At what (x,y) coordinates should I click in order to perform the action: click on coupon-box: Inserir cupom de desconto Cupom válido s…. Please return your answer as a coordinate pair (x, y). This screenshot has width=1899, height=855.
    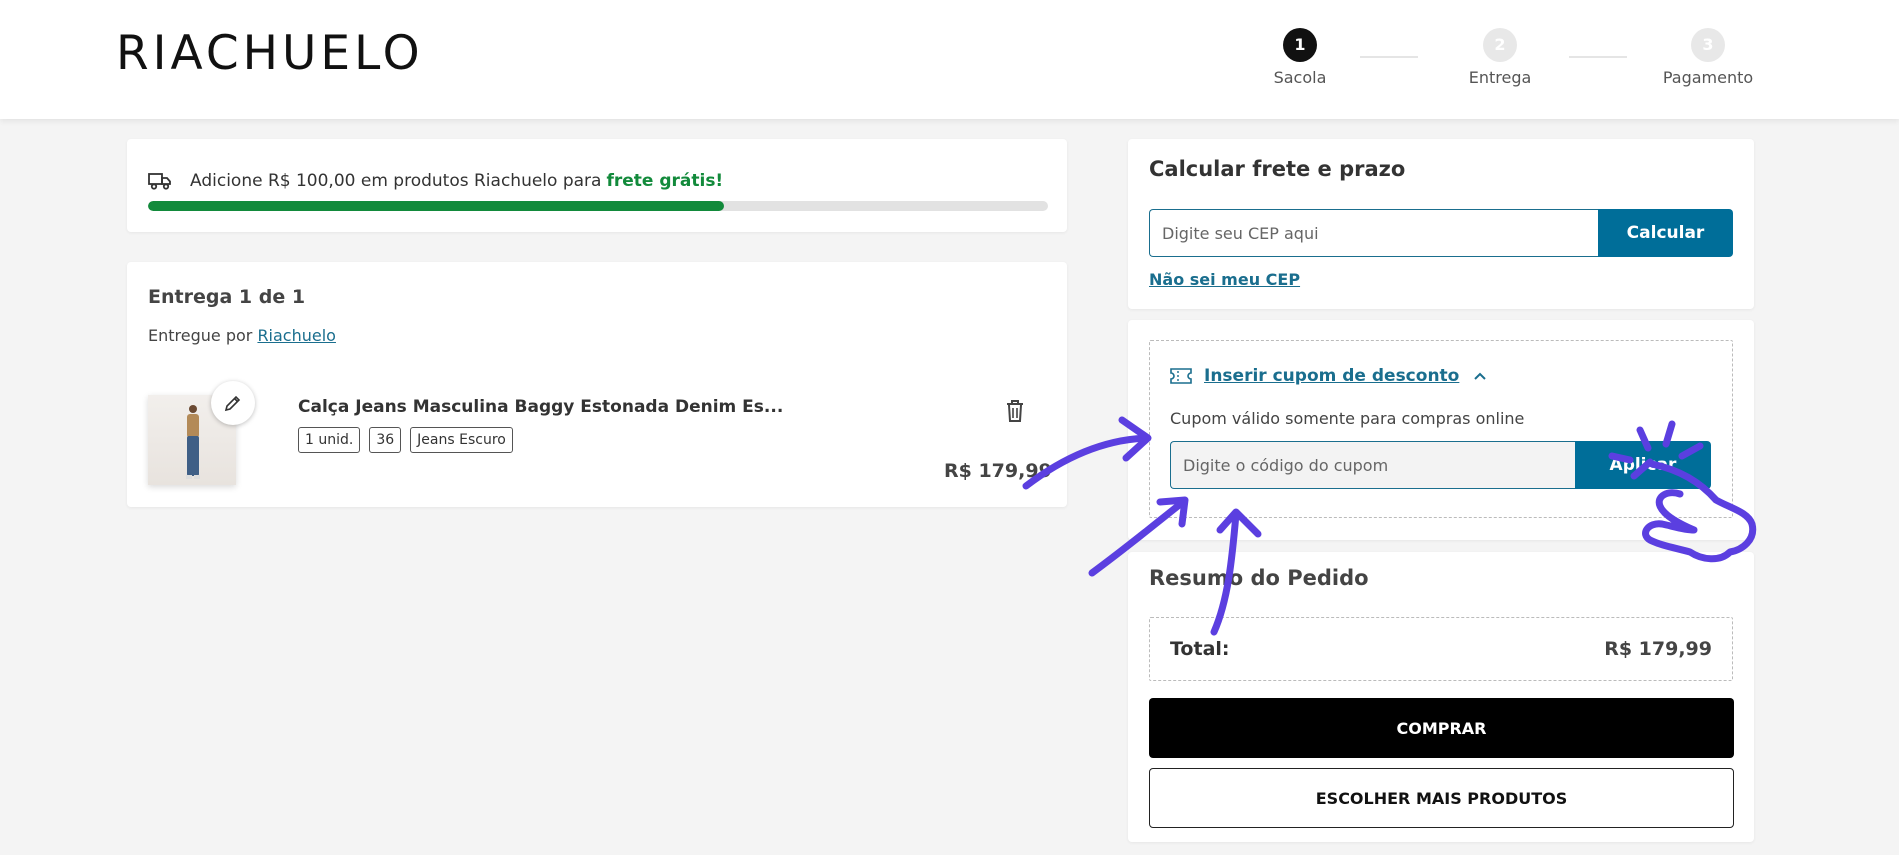
    Looking at the image, I should click on (1441, 429).